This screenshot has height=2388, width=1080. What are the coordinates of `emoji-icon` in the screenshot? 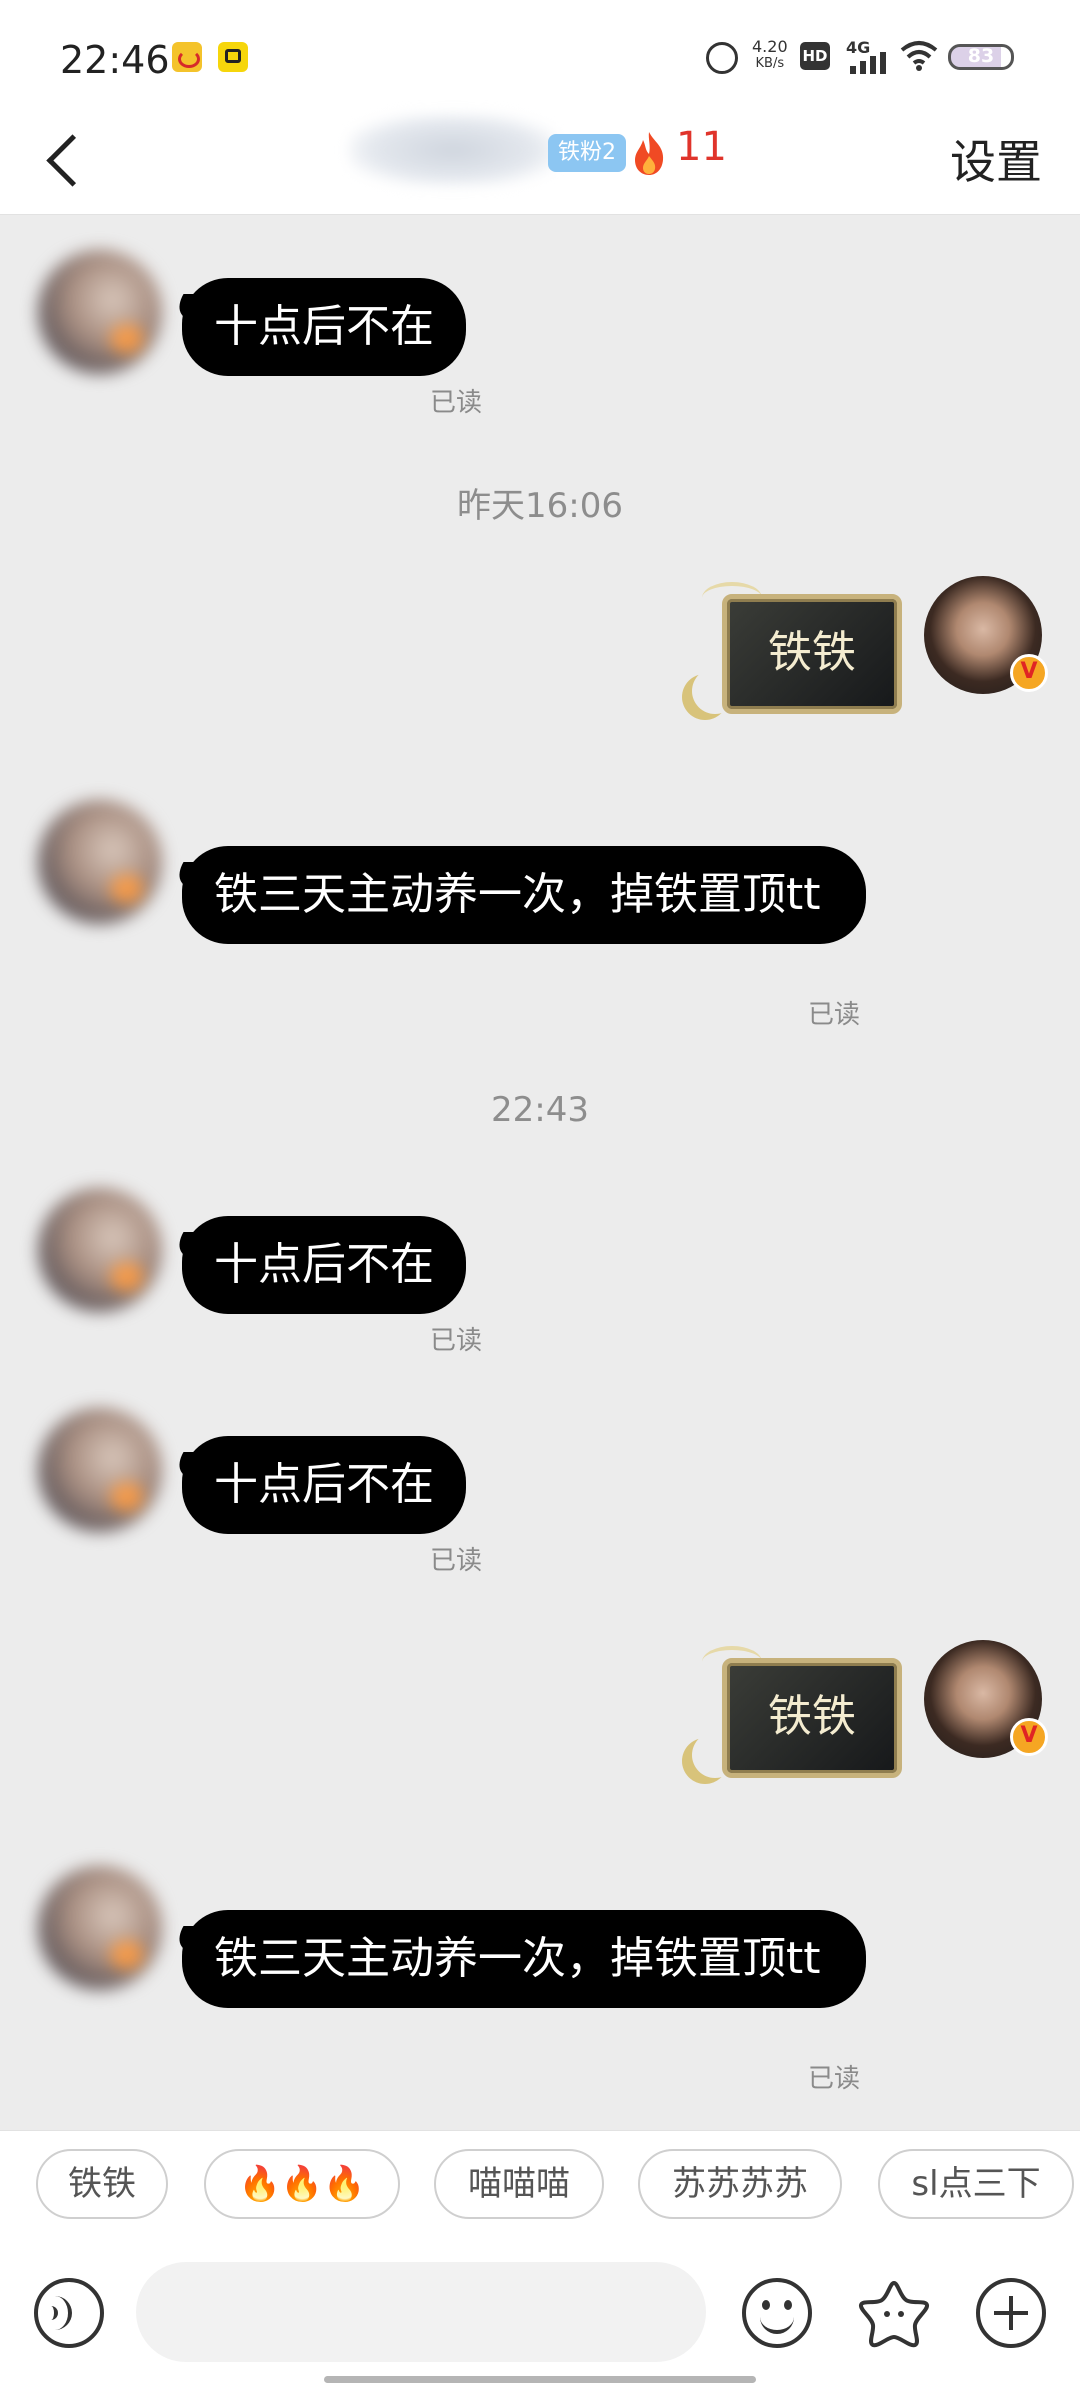 It's located at (777, 2313).